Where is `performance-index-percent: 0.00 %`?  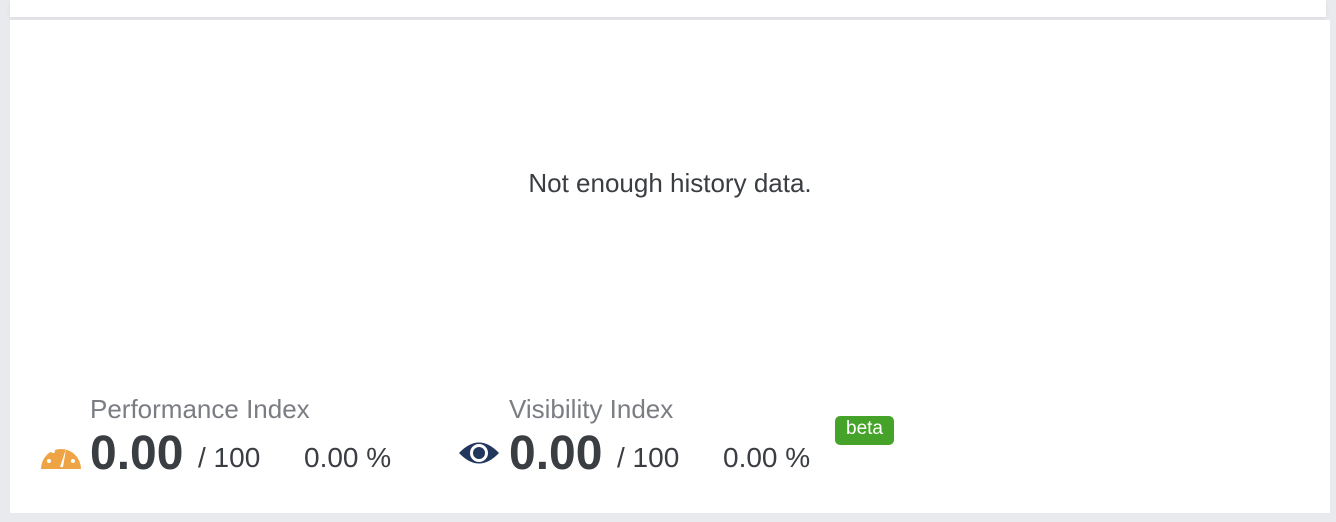 performance-index-percent: 0.00 % is located at coordinates (348, 457).